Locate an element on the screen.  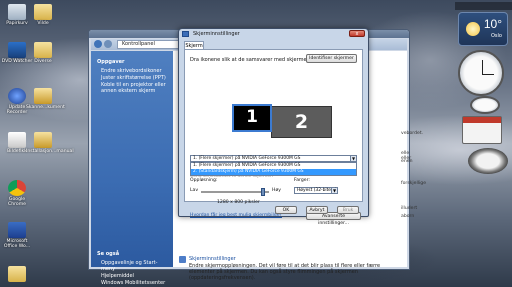
monitor-2: 2 is located at coordinates (301, 122).